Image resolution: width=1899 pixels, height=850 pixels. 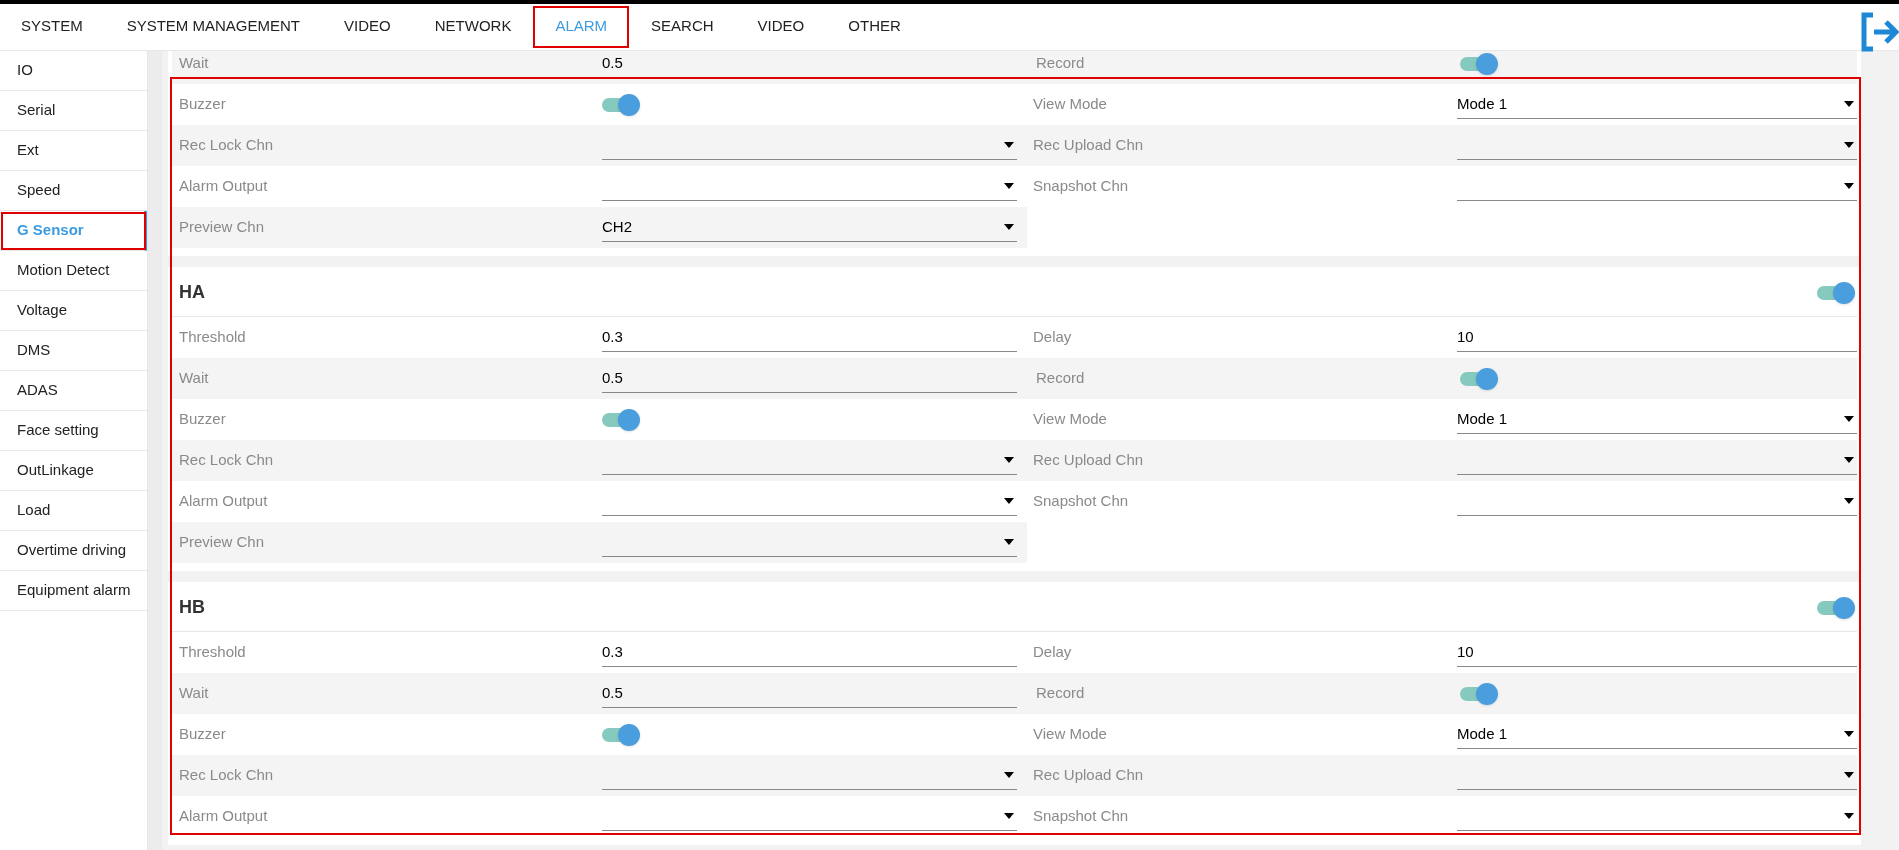 What do you see at coordinates (52, 27) in the screenshot?
I see `nav-tab: SYSTEM` at bounding box center [52, 27].